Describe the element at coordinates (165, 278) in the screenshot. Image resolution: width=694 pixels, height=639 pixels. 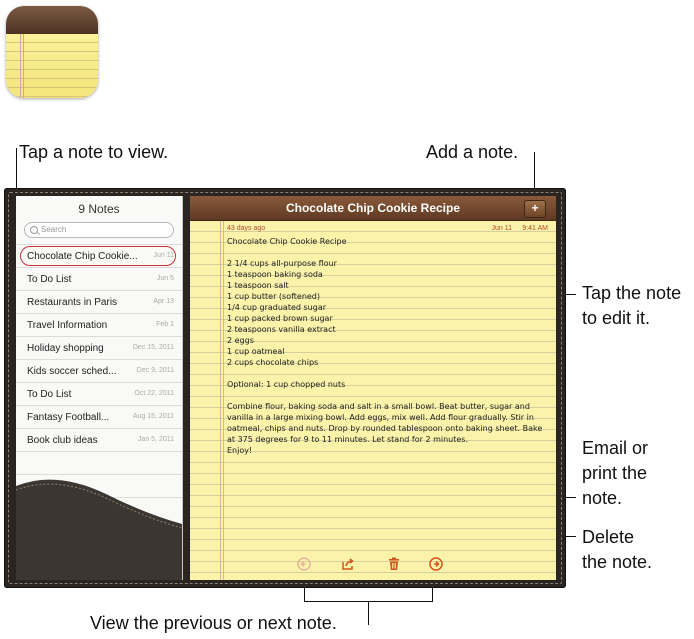
I see `note-date: Jun 5` at that location.